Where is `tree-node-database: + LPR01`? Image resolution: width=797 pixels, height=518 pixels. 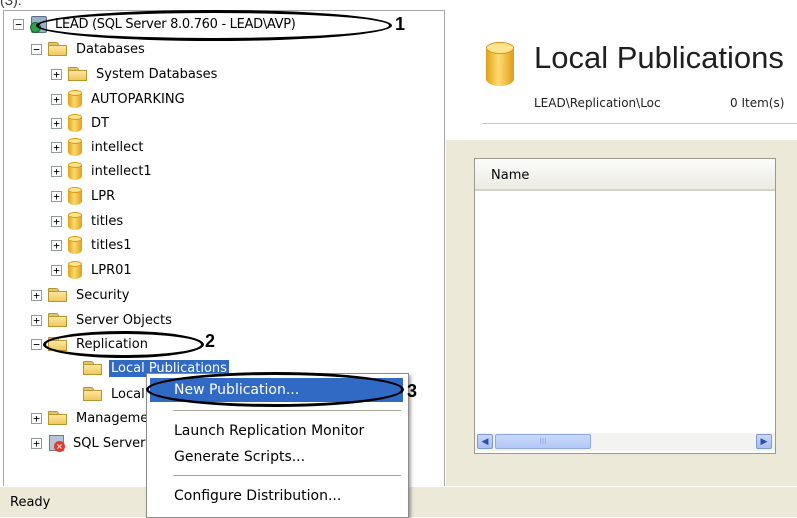 tree-node-database: + LPR01 is located at coordinates (92, 270).